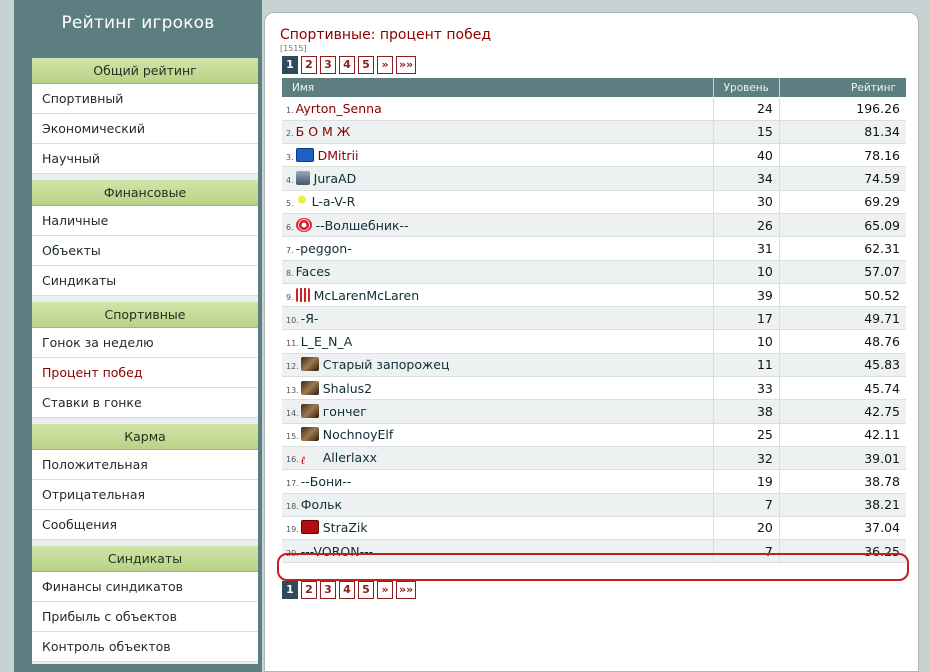 The image size is (930, 672). I want to click on player-name-link: JuraAD, so click(335, 178).